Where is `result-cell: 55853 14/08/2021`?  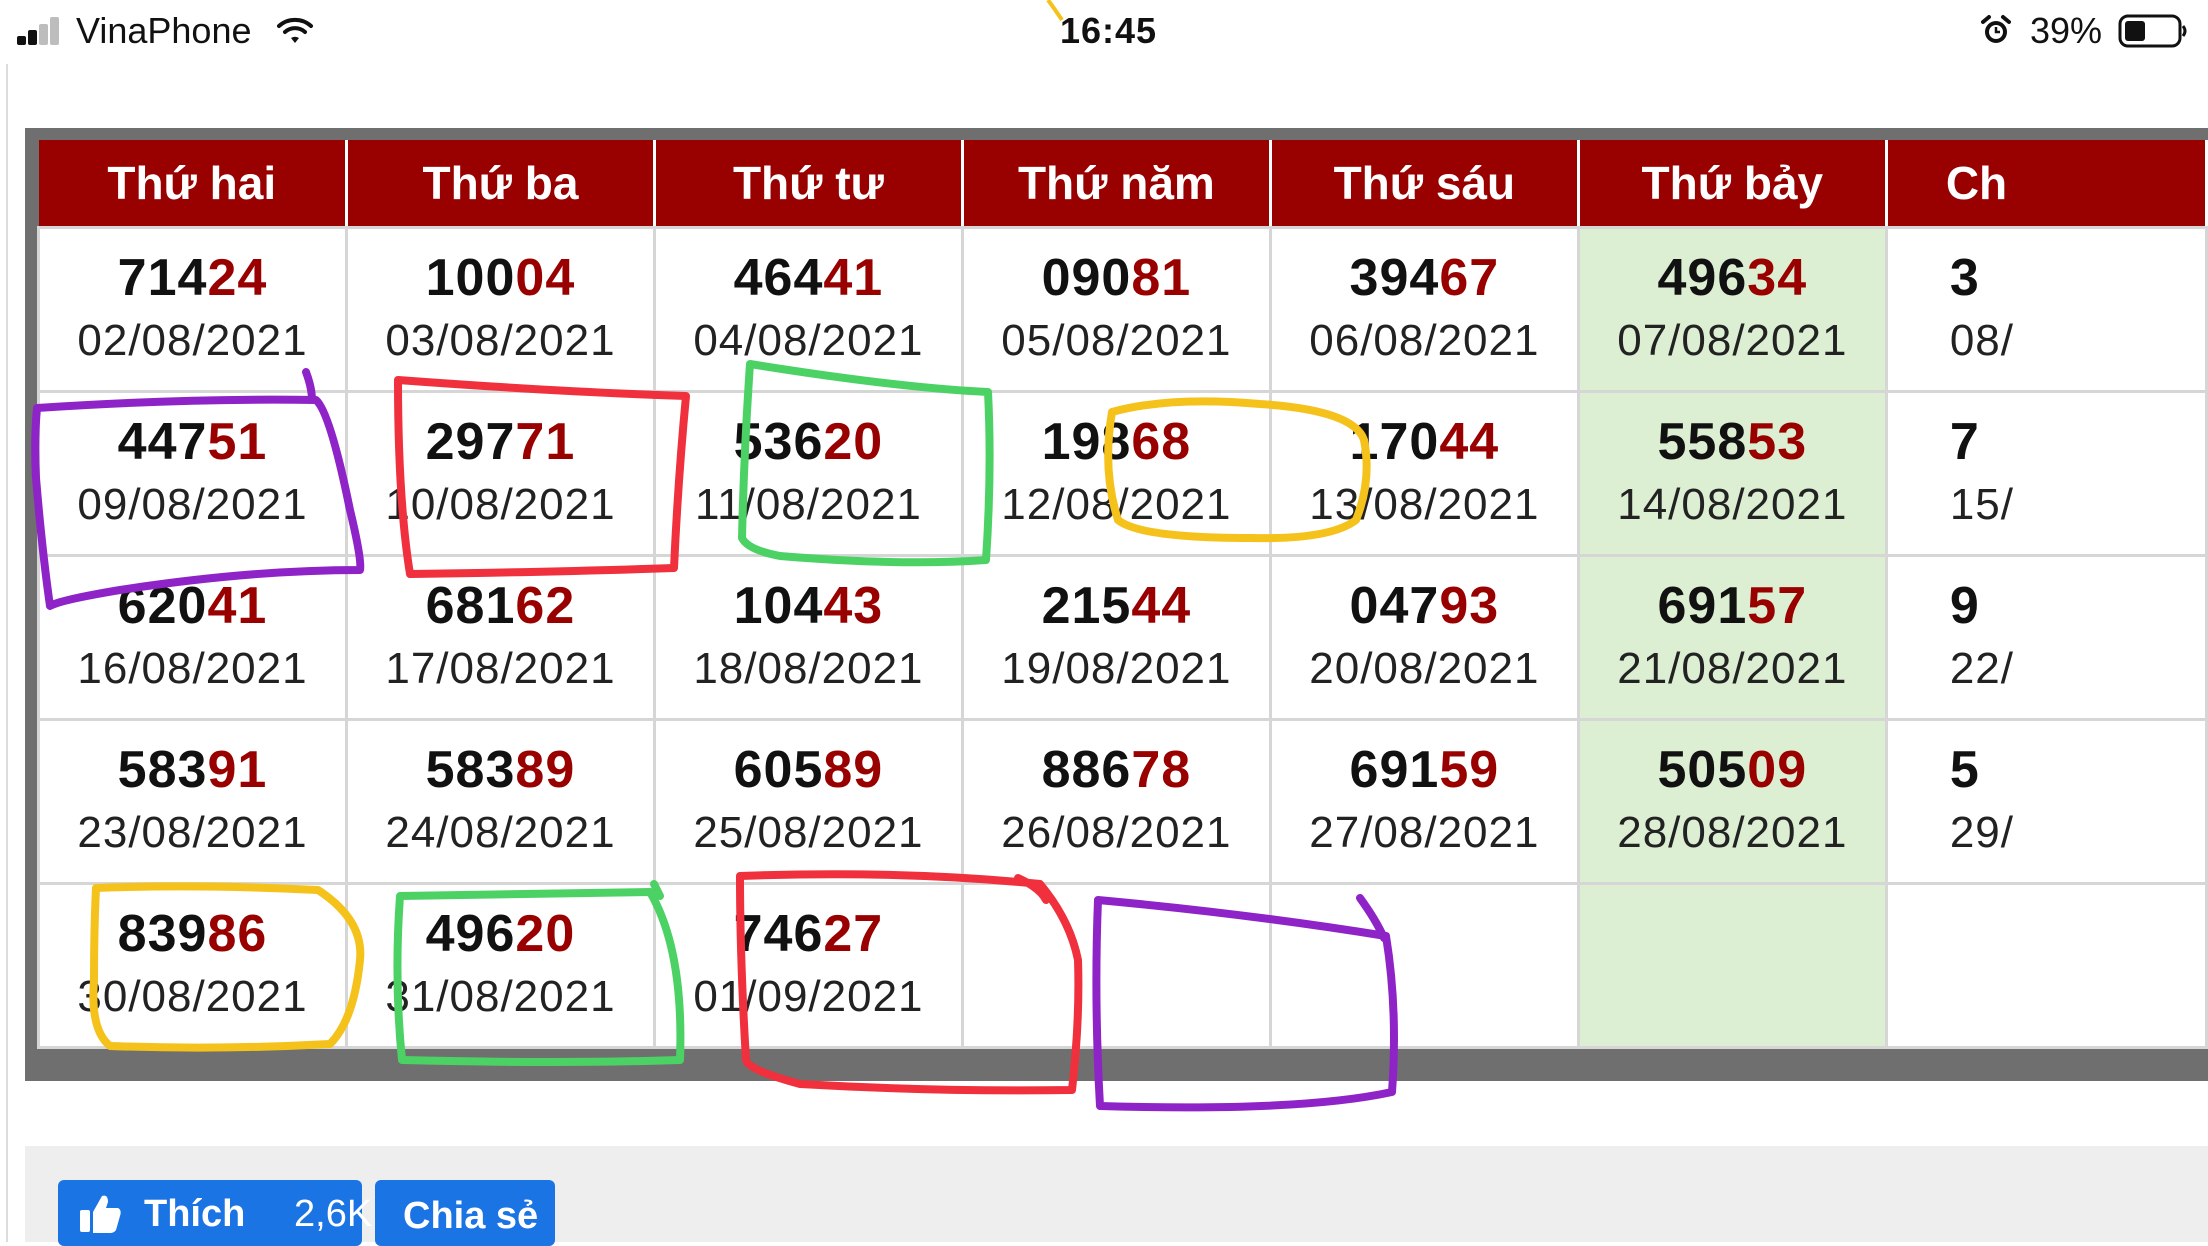
result-cell: 55853 14/08/2021 is located at coordinates (1732, 473).